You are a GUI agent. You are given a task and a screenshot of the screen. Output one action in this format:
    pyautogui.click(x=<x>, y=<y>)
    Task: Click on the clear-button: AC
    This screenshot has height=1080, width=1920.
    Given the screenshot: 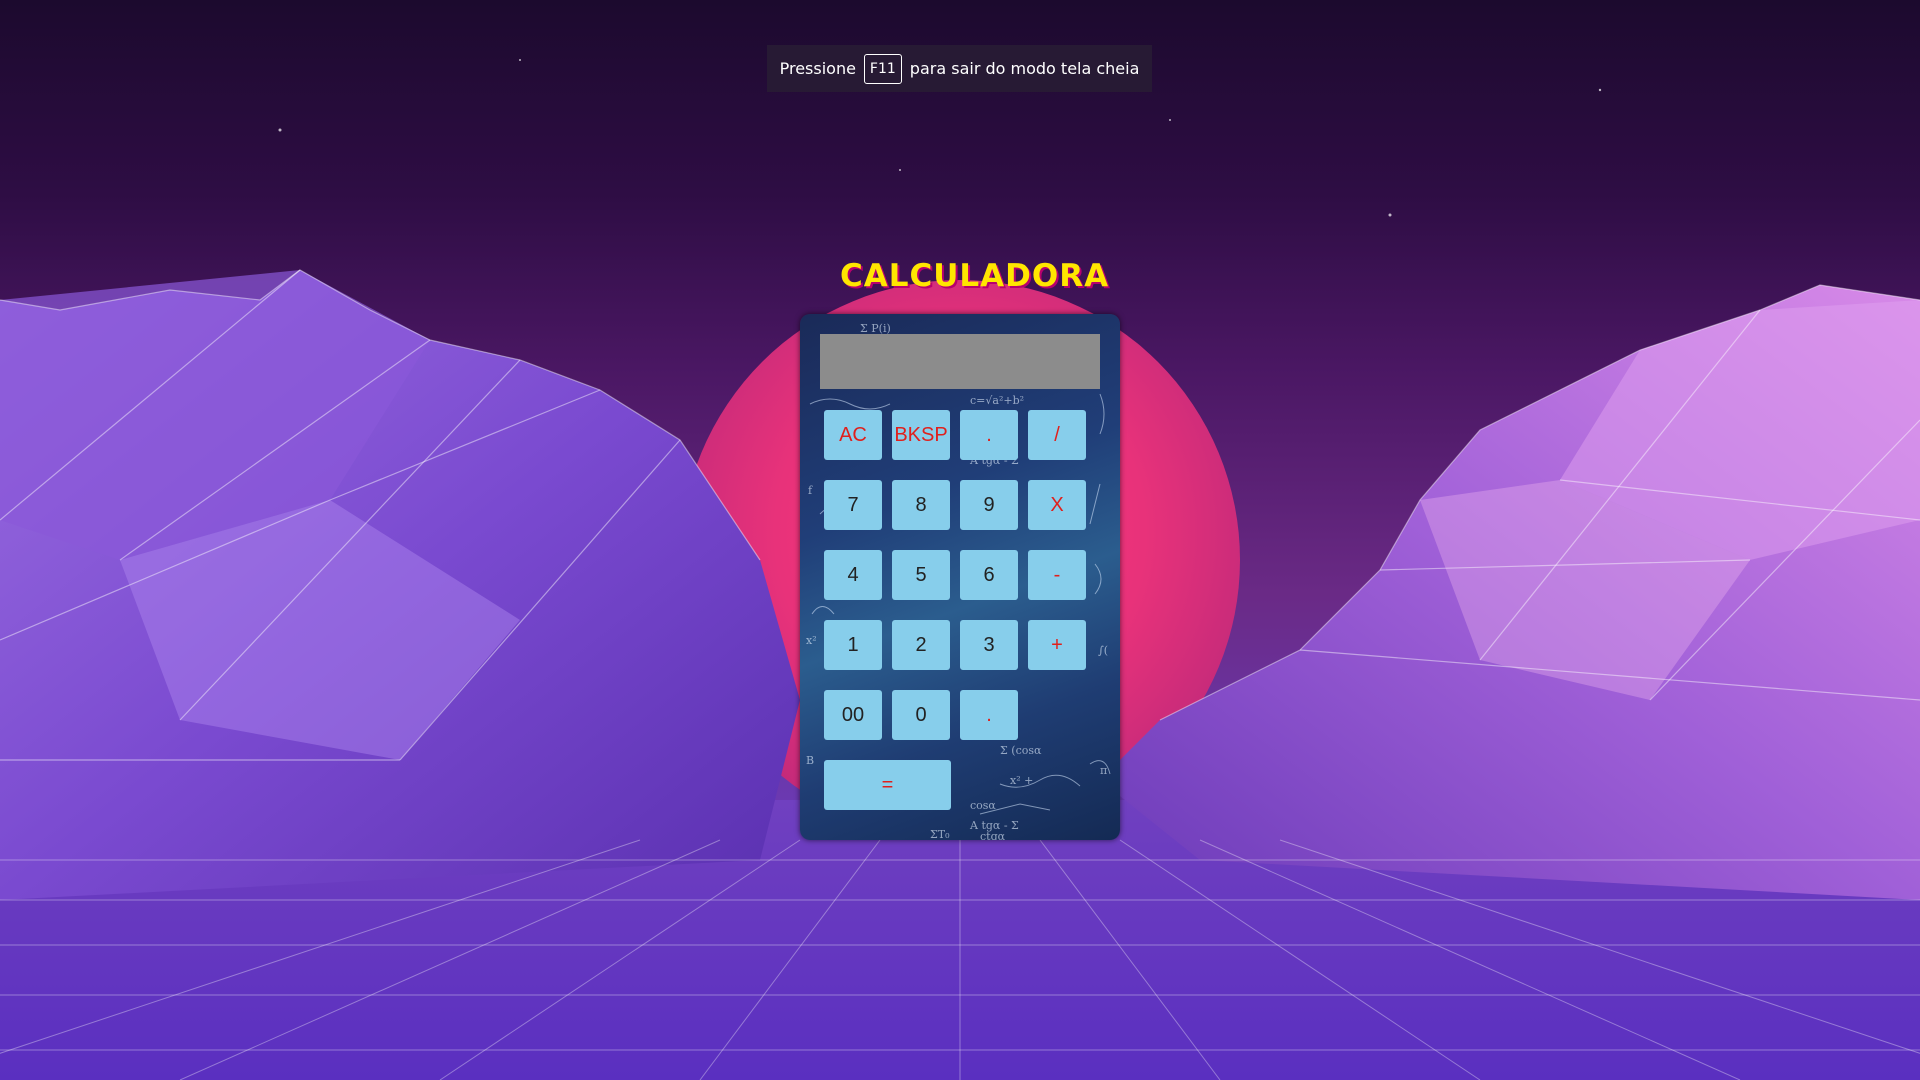 What is the action you would take?
    pyautogui.click(x=853, y=435)
    